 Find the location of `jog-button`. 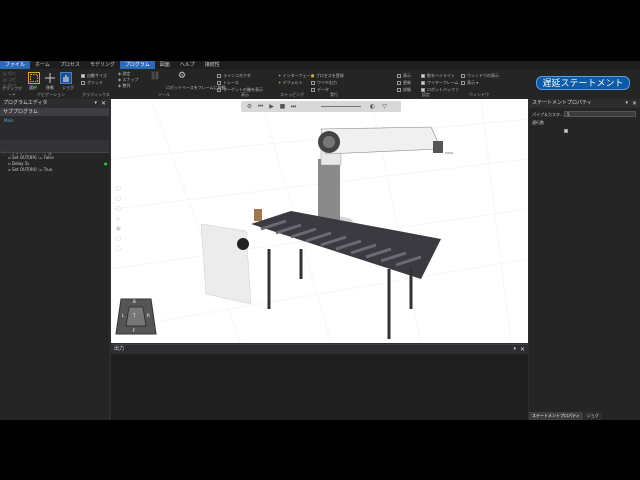

jog-button is located at coordinates (66, 78).